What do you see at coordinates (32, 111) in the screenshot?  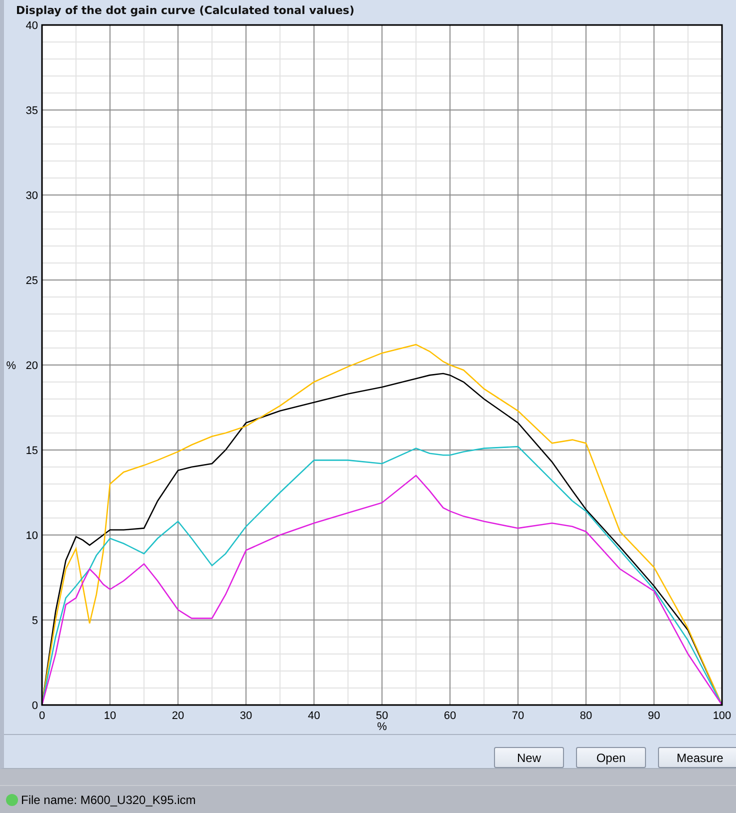 I see `y-tick-label: 35` at bounding box center [32, 111].